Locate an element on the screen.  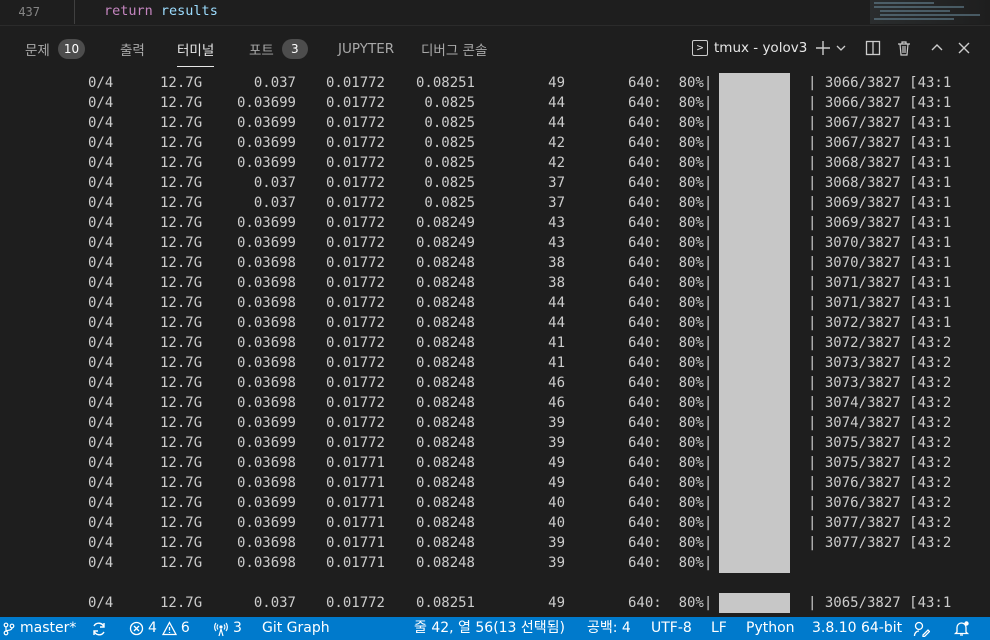
git-branch-item: master* is located at coordinates (39, 628).